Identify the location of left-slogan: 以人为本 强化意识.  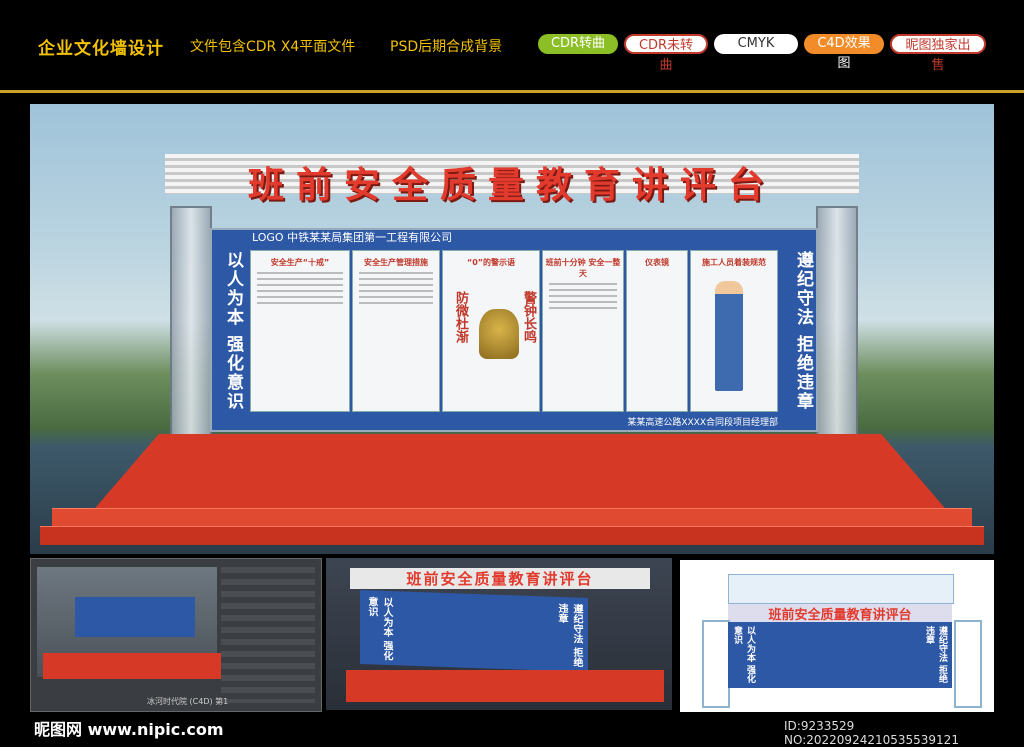
(233, 331).